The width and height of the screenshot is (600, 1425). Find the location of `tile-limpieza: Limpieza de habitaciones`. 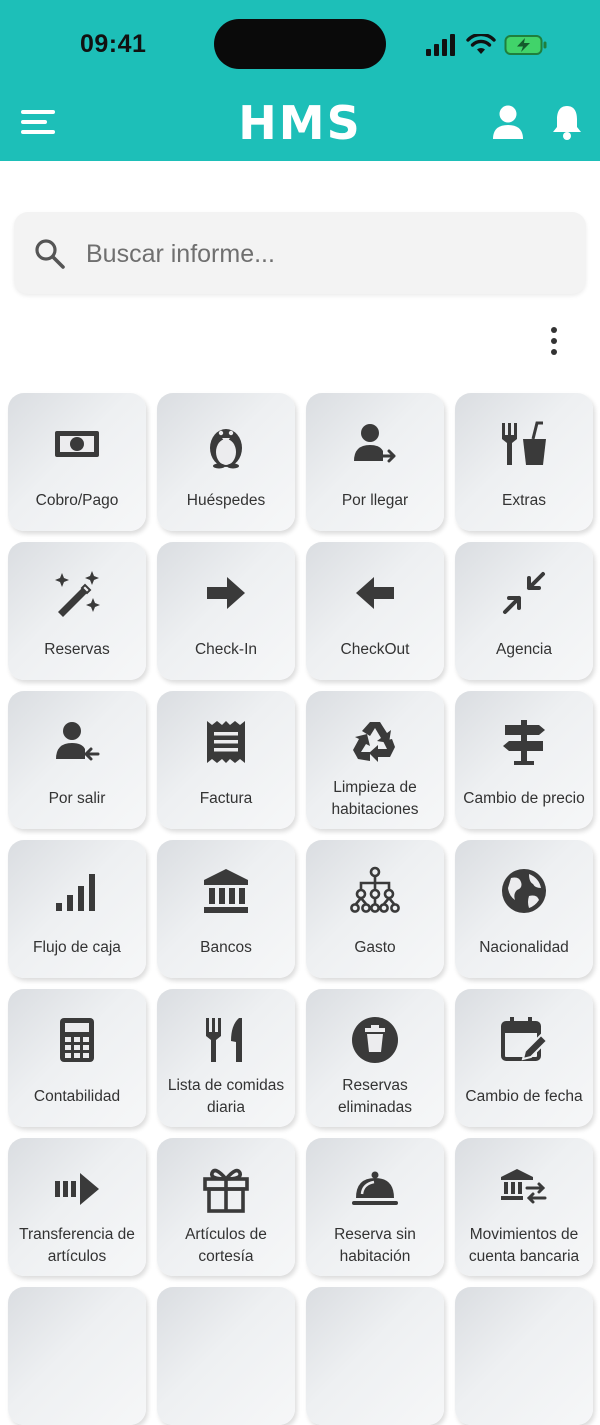

tile-limpieza: Limpieza de habitaciones is located at coordinates (375, 760).